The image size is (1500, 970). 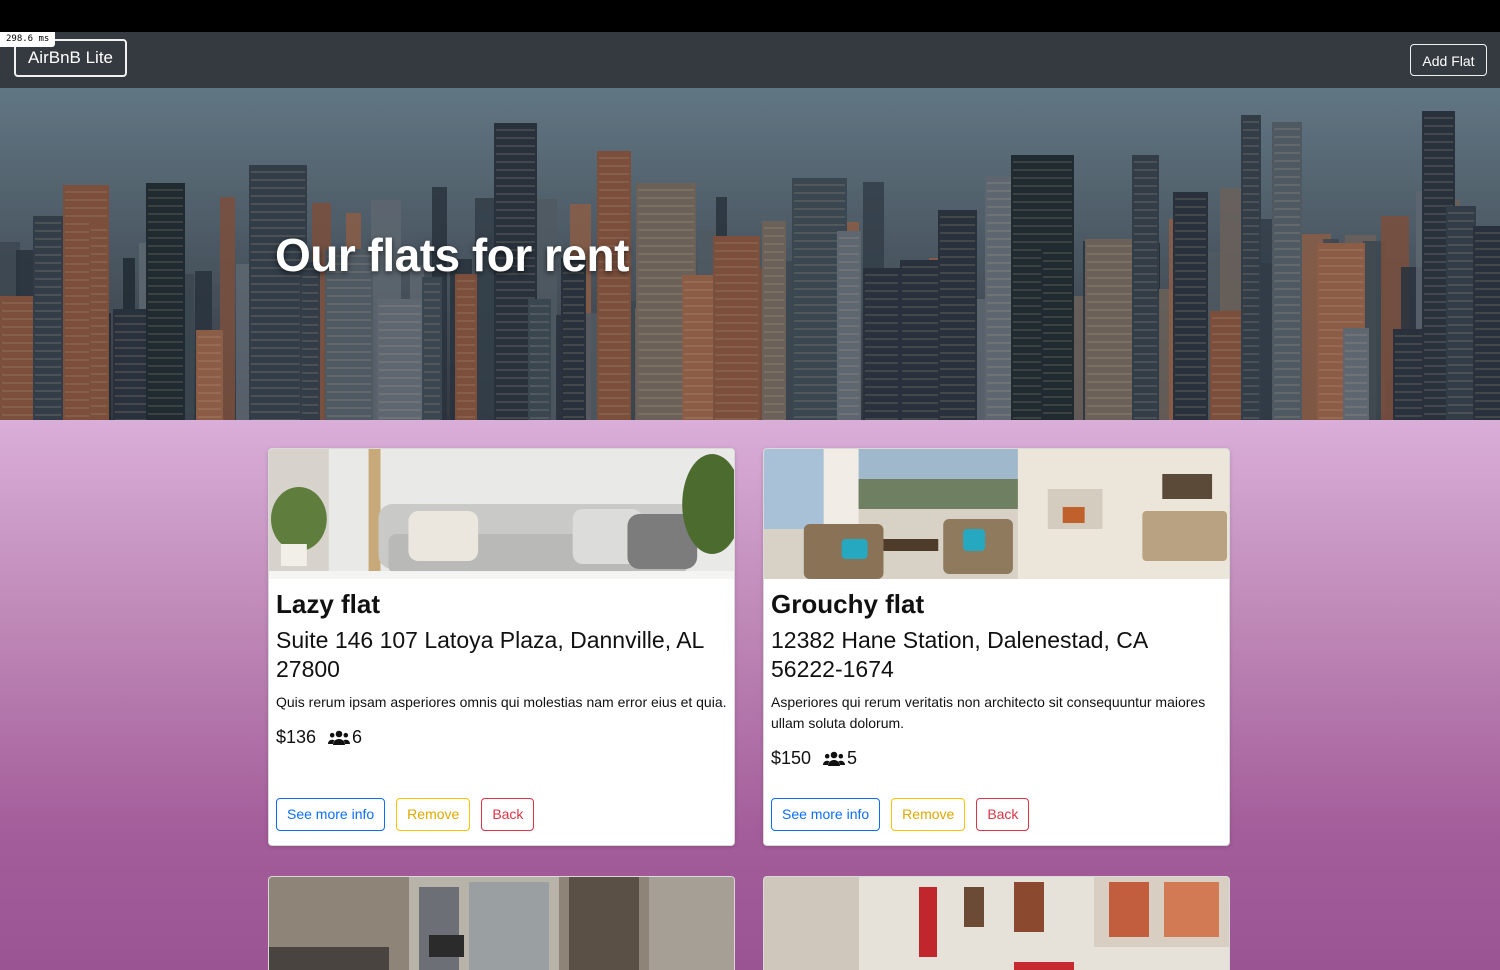 What do you see at coordinates (296, 737) in the screenshot?
I see `flat-price: $136` at bounding box center [296, 737].